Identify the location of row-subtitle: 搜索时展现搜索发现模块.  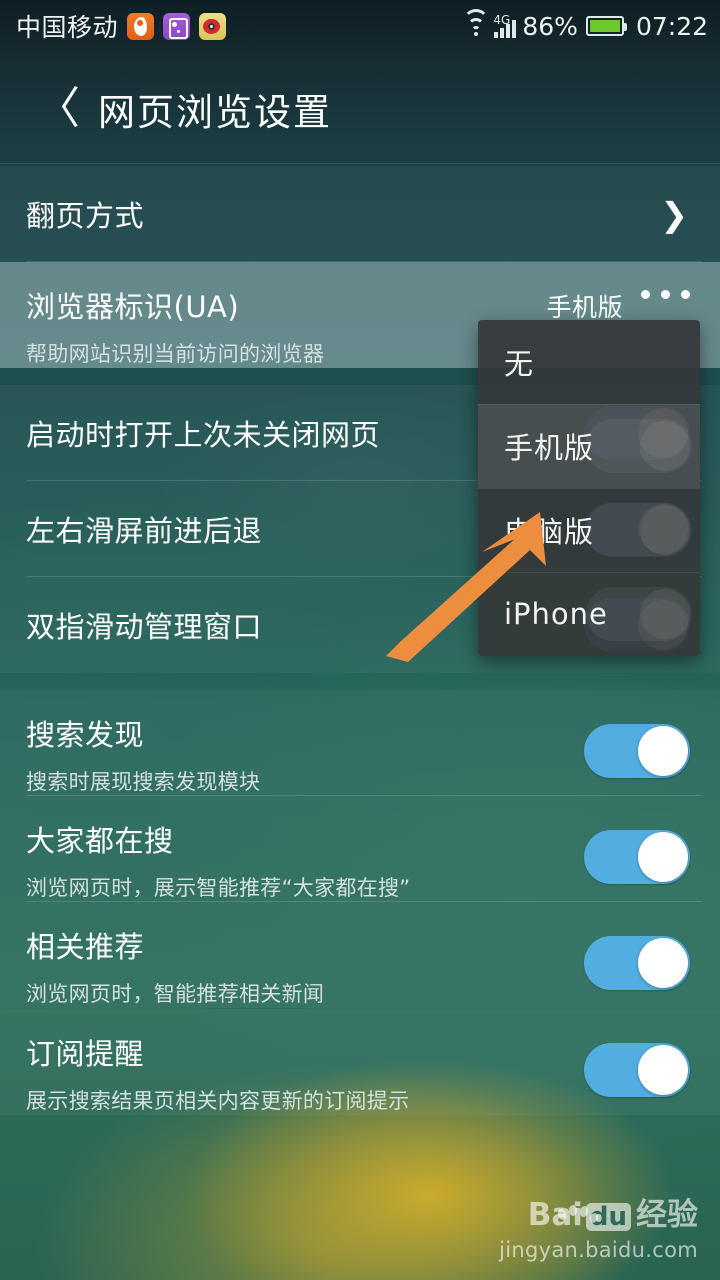
(143, 782).